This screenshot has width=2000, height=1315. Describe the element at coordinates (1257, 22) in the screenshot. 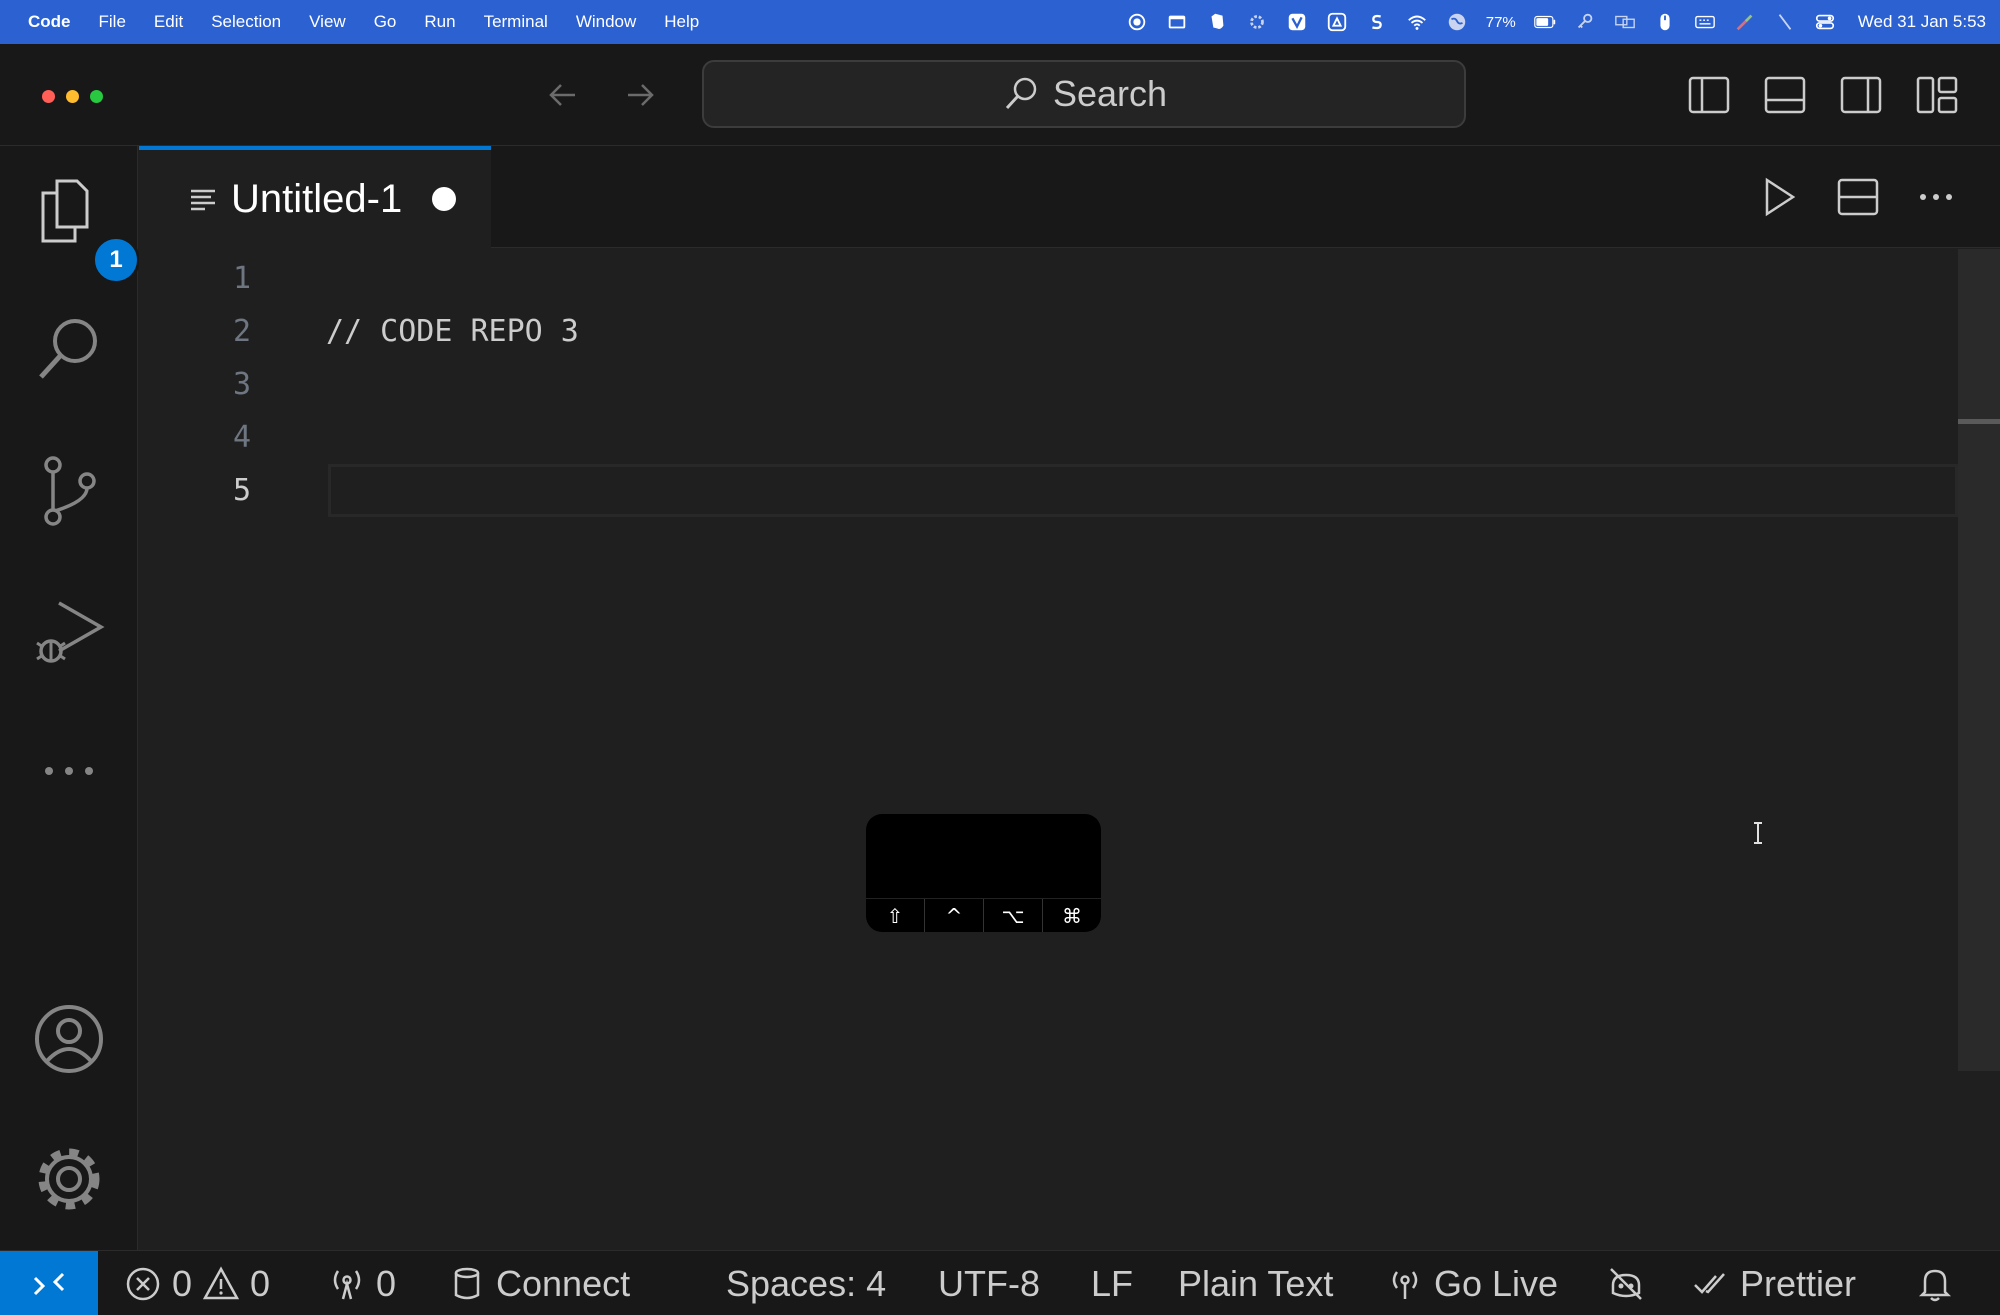

I see `gear-tray-icon` at that location.